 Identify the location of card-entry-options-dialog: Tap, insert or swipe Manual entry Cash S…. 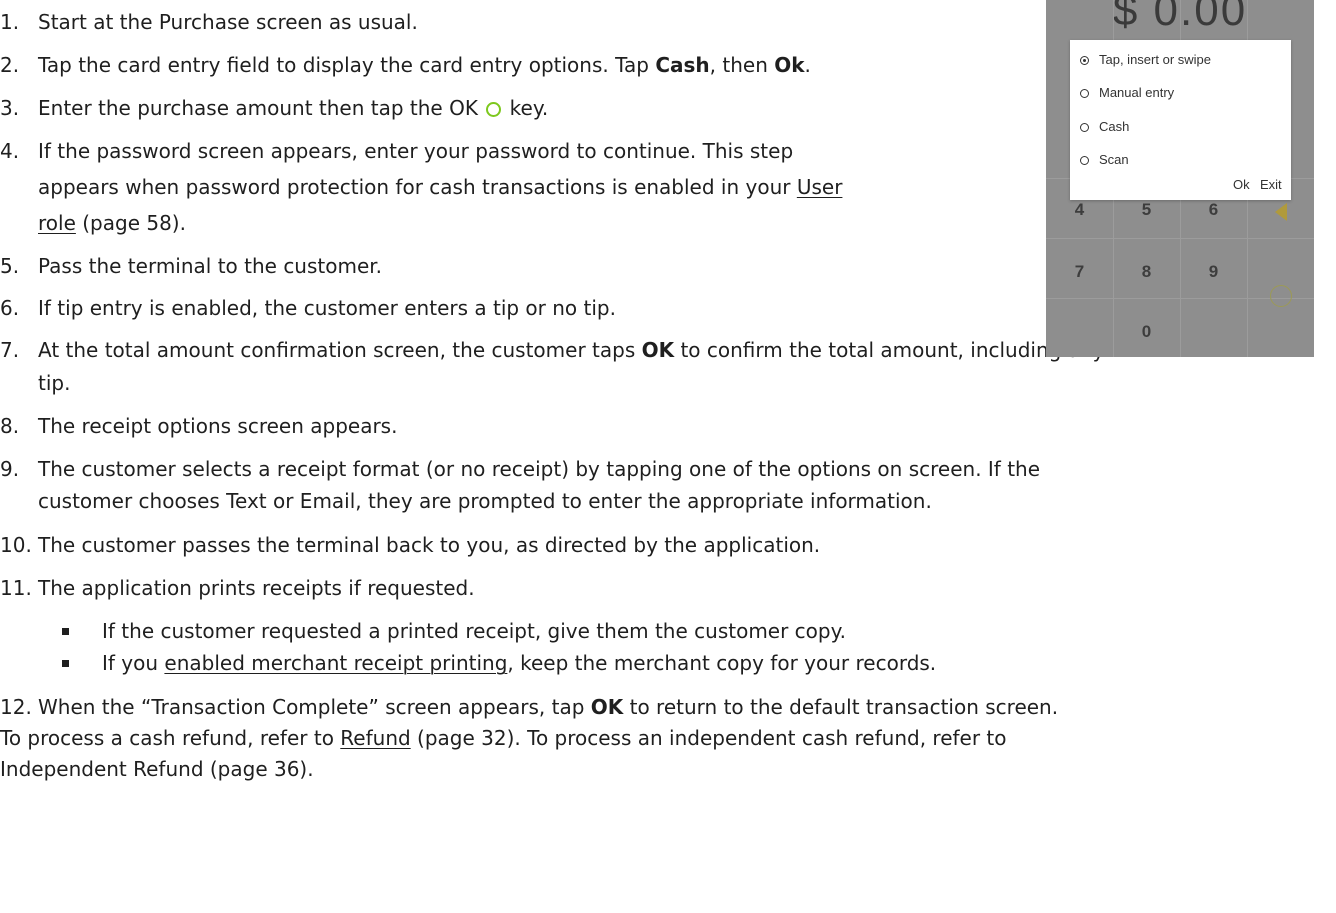
(1180, 120).